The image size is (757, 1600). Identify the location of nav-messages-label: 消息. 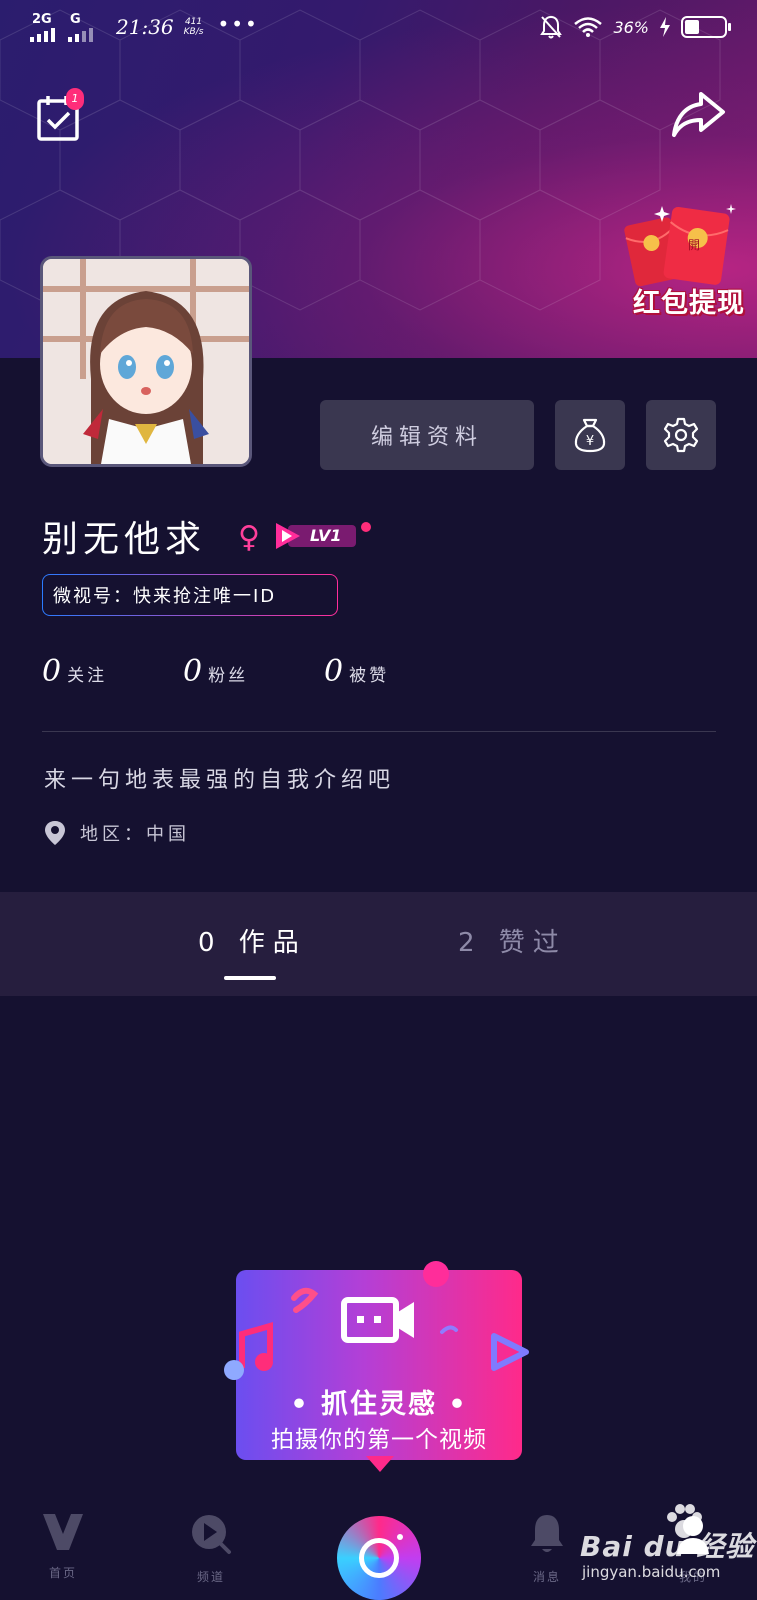
(546, 1577).